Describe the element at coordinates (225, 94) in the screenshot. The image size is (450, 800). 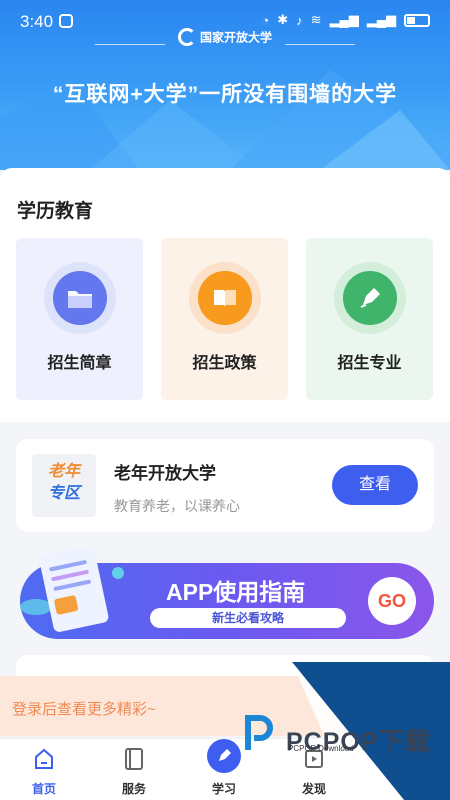
I see `banner-slogan: “互联网+大学”一所没有围墙的大学` at that location.